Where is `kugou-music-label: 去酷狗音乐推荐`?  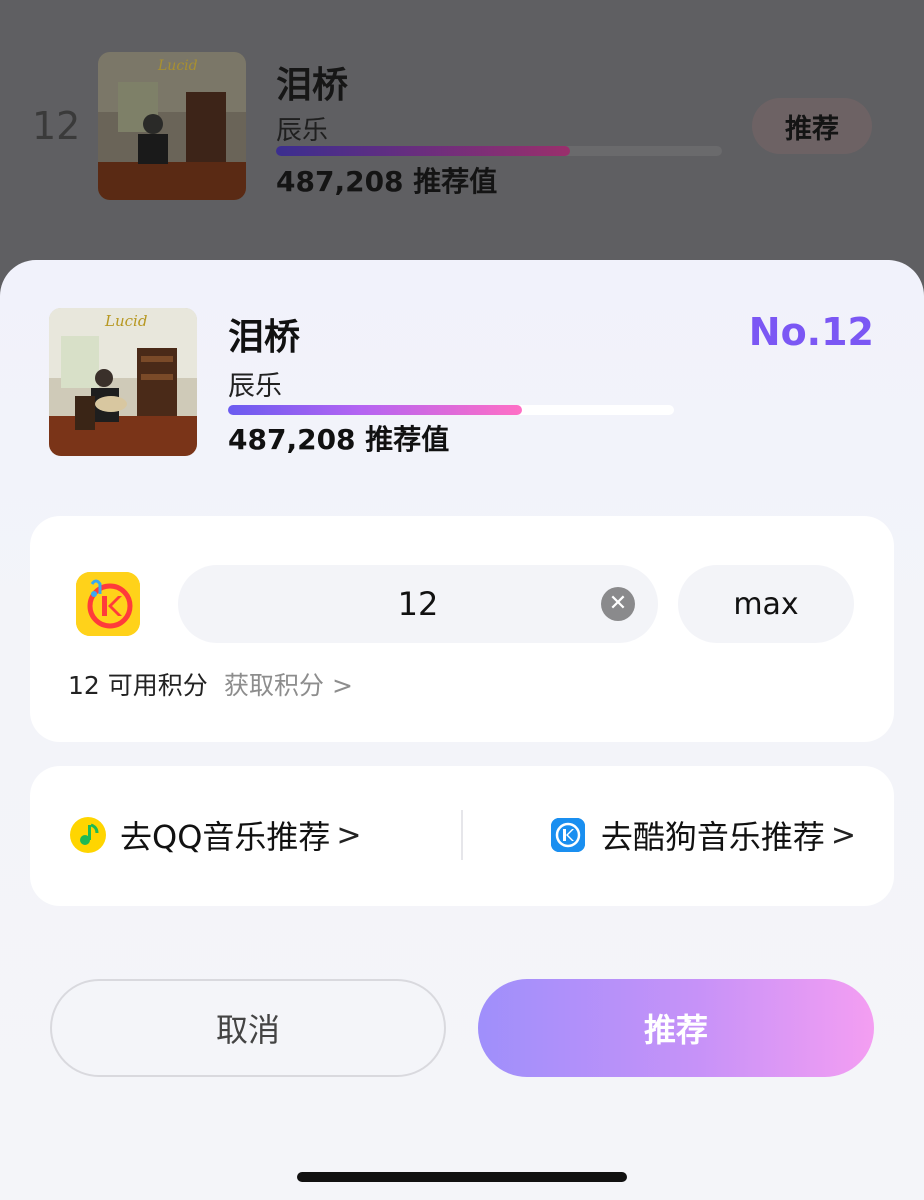
kugou-music-label: 去酷狗音乐推荐 is located at coordinates (712, 837).